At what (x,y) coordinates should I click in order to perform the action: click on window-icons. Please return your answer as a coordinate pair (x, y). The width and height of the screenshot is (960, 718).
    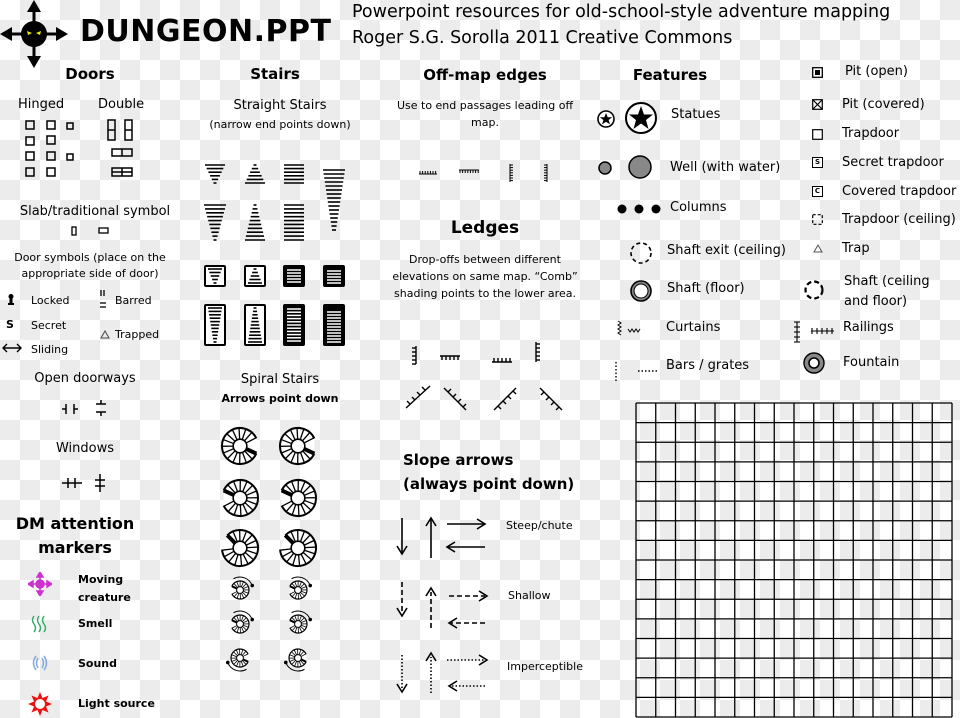
    Looking at the image, I should click on (85, 483).